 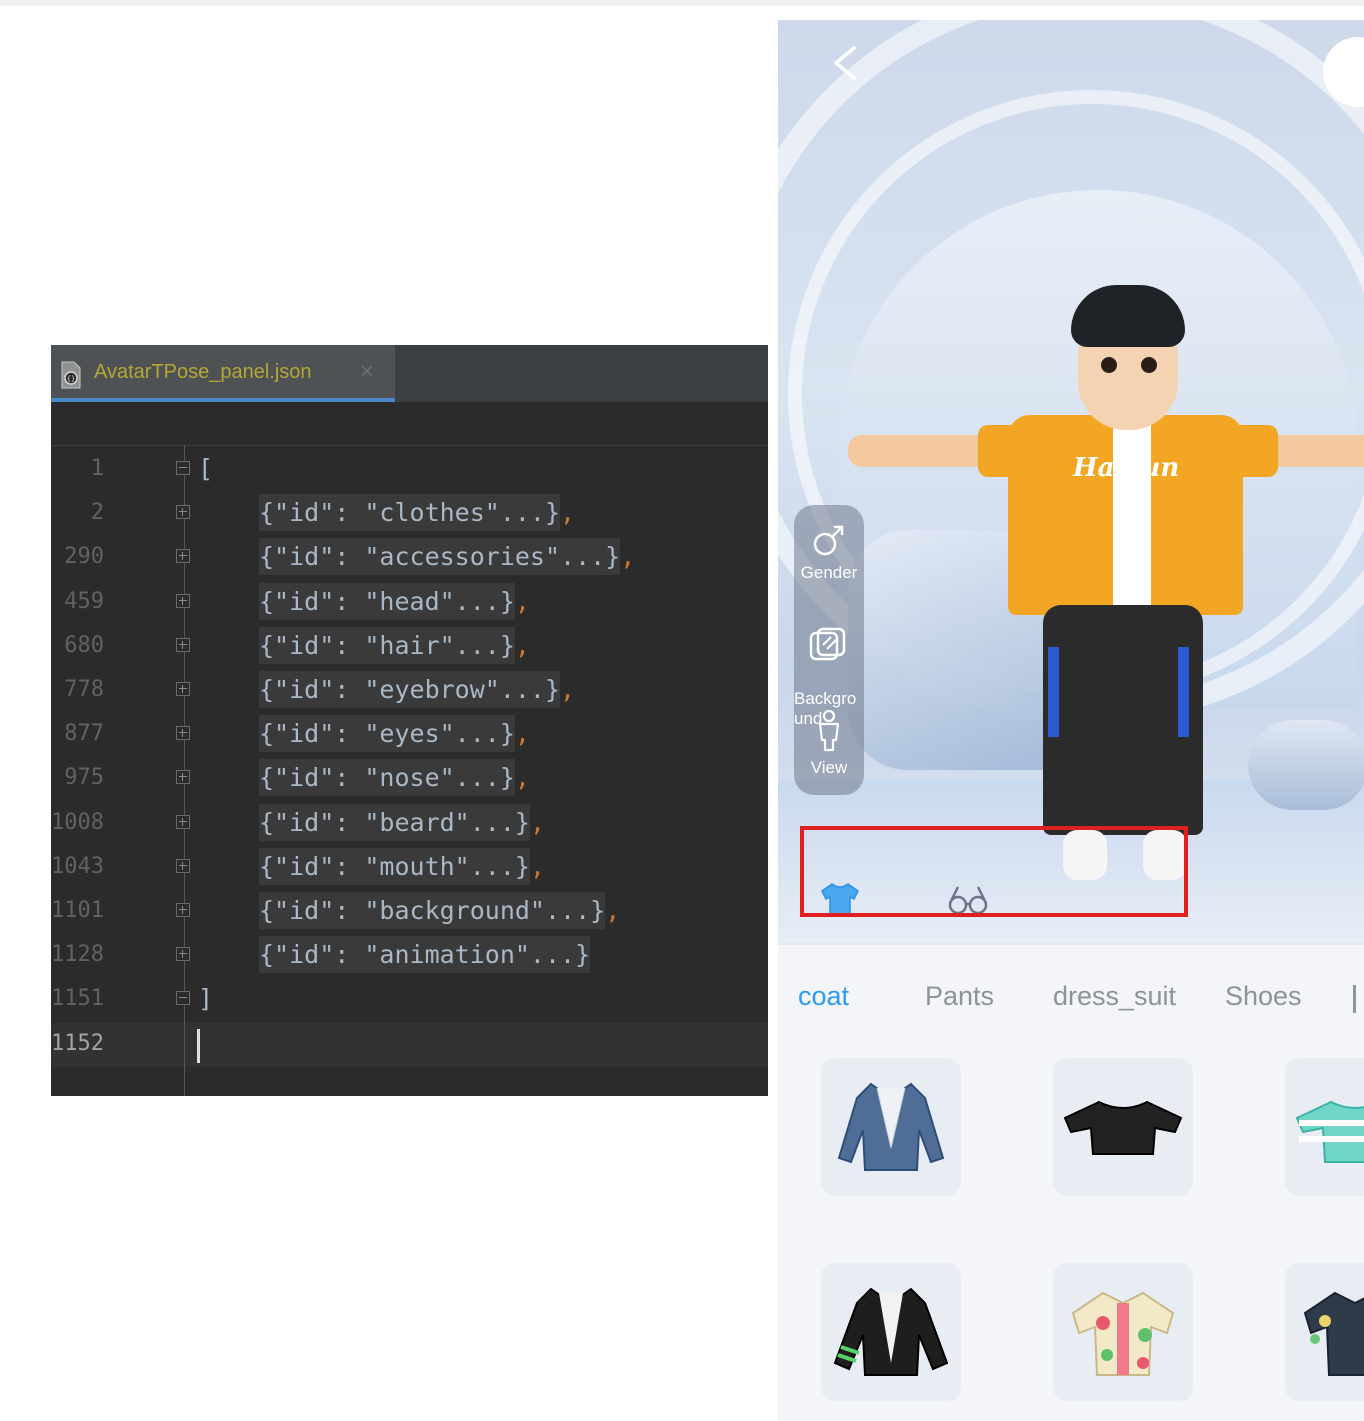 What do you see at coordinates (994, 871) in the screenshot?
I see `highlight-box` at bounding box center [994, 871].